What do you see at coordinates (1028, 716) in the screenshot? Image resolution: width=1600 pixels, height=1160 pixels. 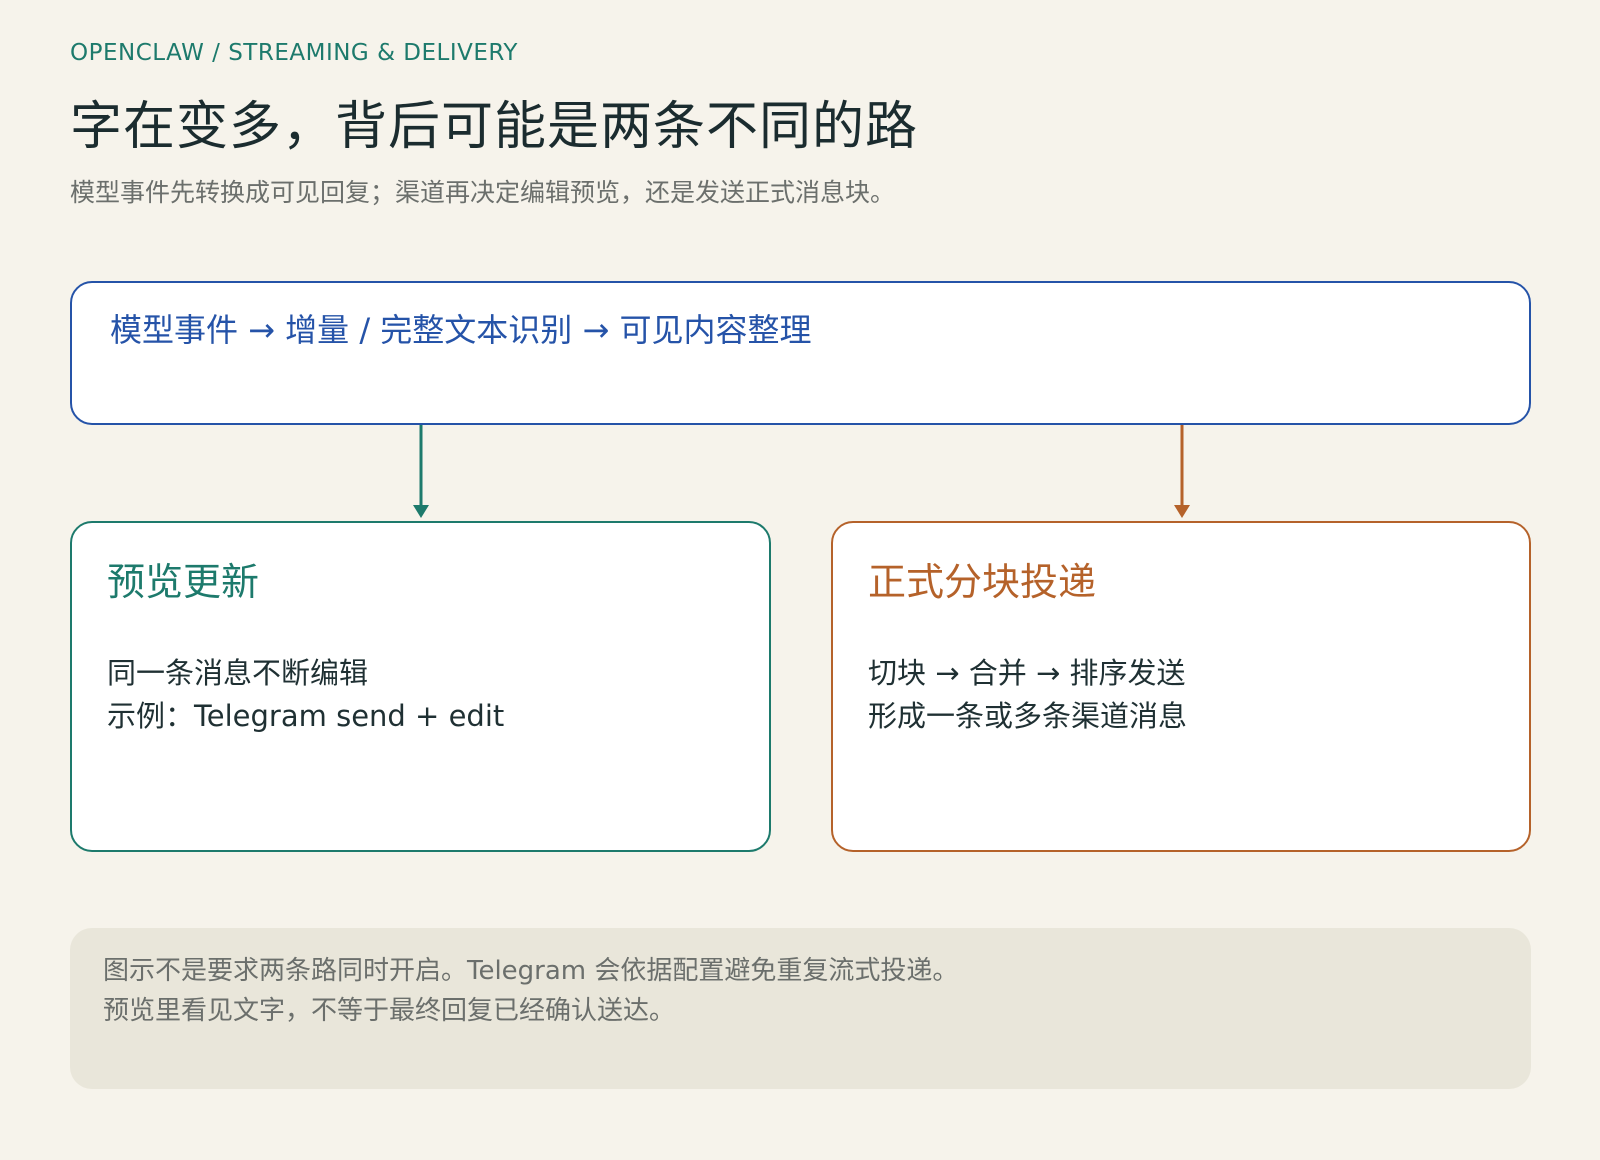 I see `delivery-line-2: 形成一条或多条渠道消息` at bounding box center [1028, 716].